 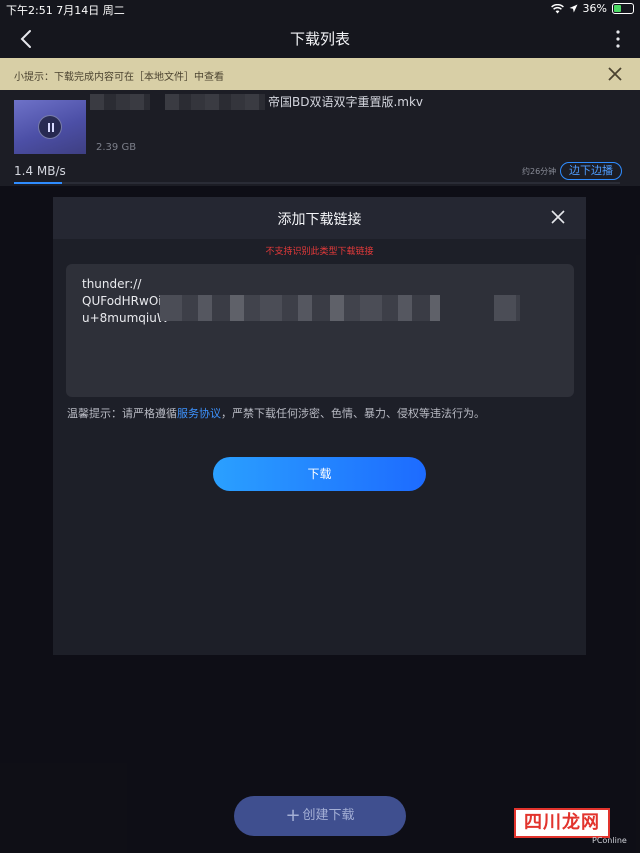 What do you see at coordinates (609, 840) in the screenshot?
I see `watermark-sub: PConline` at bounding box center [609, 840].